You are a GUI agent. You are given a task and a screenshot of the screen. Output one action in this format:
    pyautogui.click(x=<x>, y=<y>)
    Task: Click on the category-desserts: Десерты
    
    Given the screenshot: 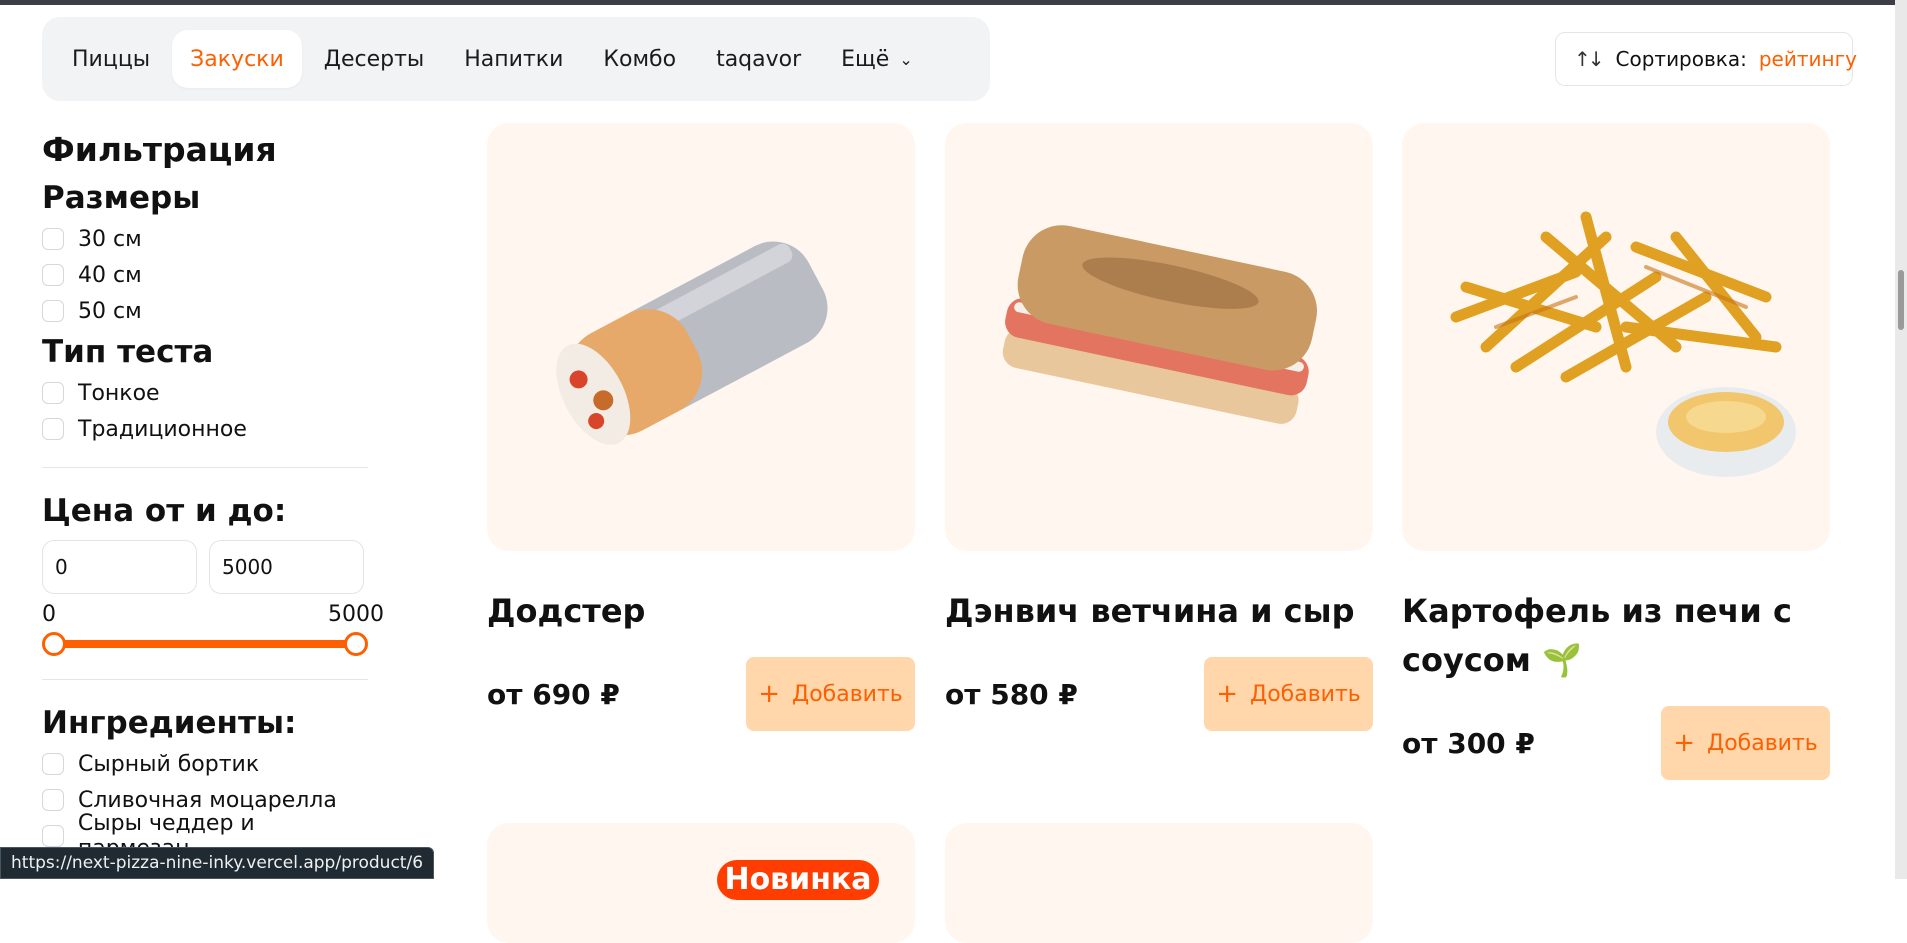 What is the action you would take?
    pyautogui.click(x=374, y=59)
    